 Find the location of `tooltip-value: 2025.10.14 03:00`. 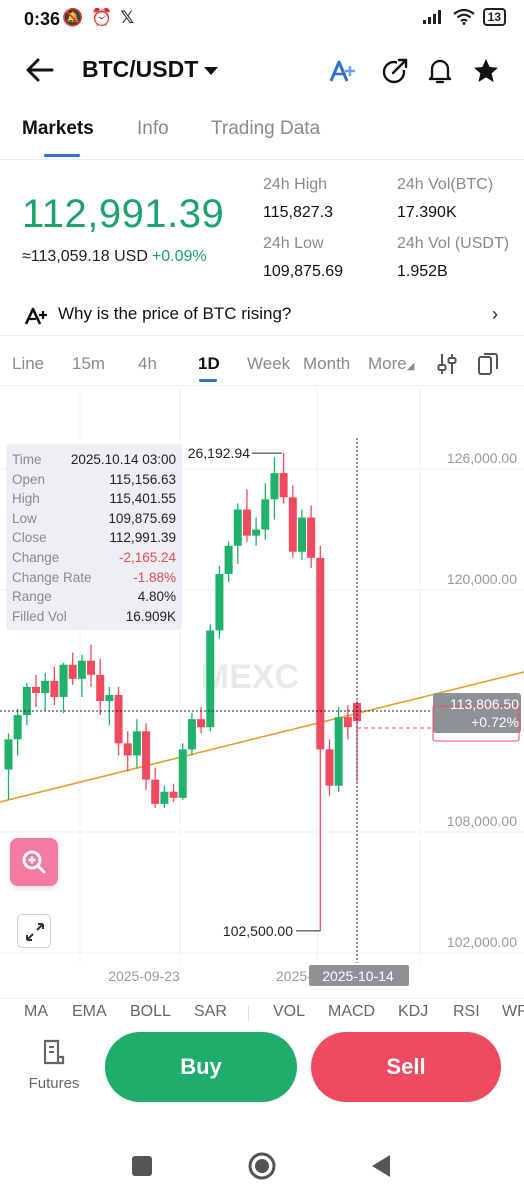

tooltip-value: 2025.10.14 03:00 is located at coordinates (123, 459).